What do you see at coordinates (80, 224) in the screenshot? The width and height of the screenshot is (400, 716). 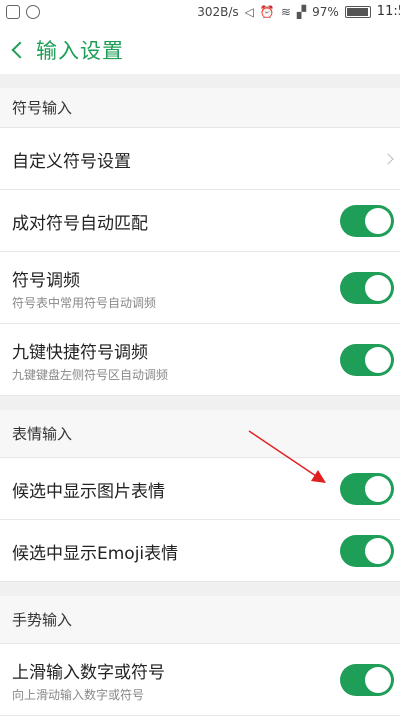 I see `row-title: 成对符号自动匹配` at bounding box center [80, 224].